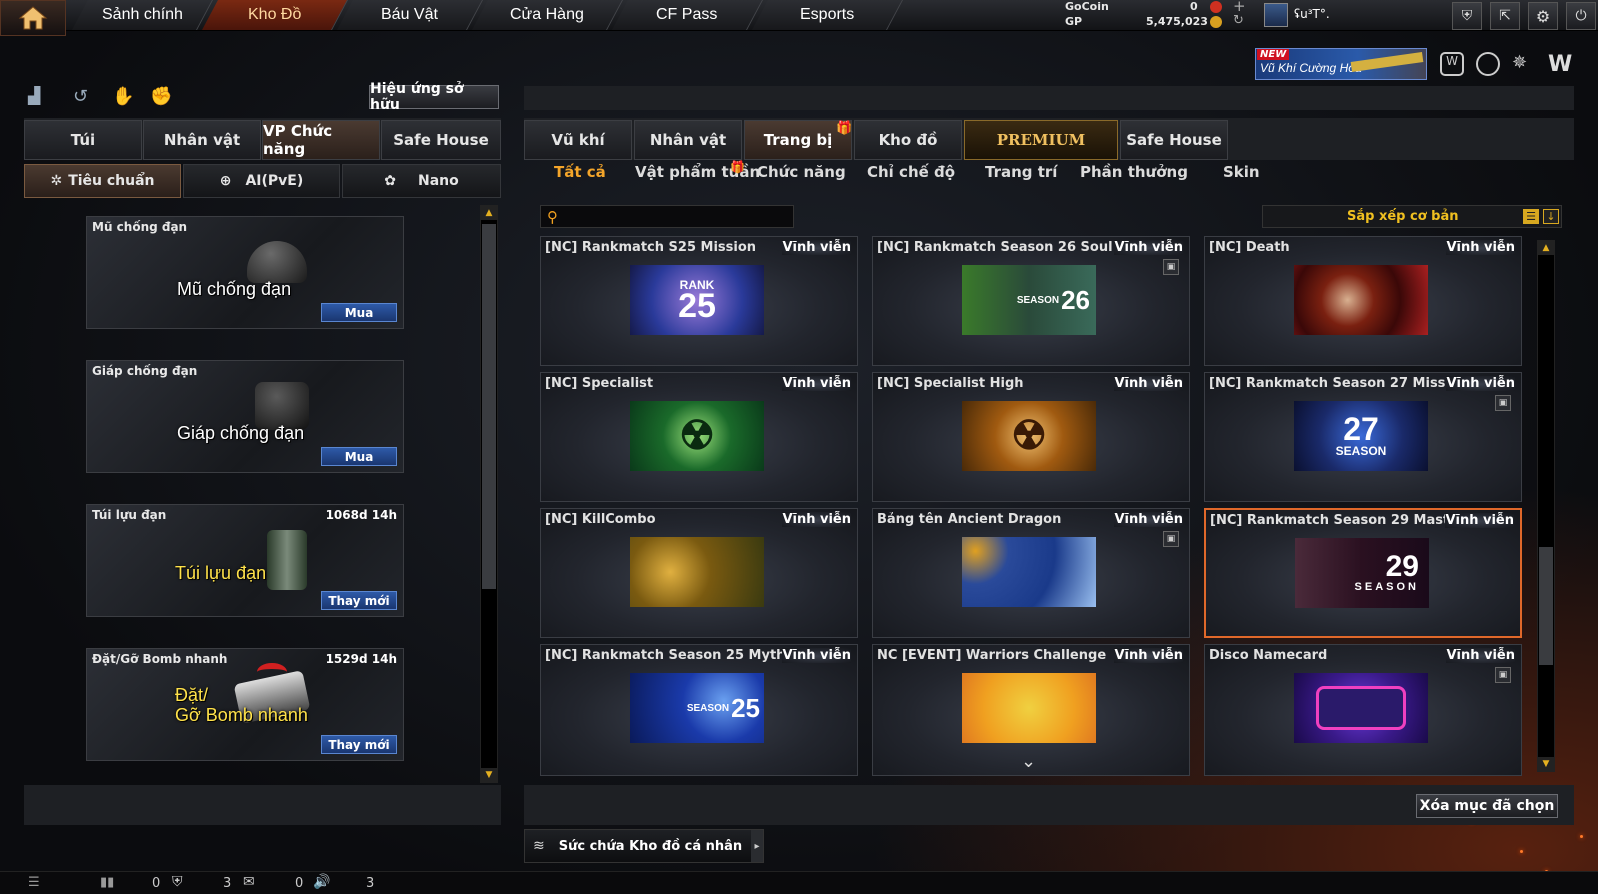 The width and height of the screenshot is (1598, 894). Describe the element at coordinates (370, 883) in the screenshot. I see `speaker-count: 3` at that location.